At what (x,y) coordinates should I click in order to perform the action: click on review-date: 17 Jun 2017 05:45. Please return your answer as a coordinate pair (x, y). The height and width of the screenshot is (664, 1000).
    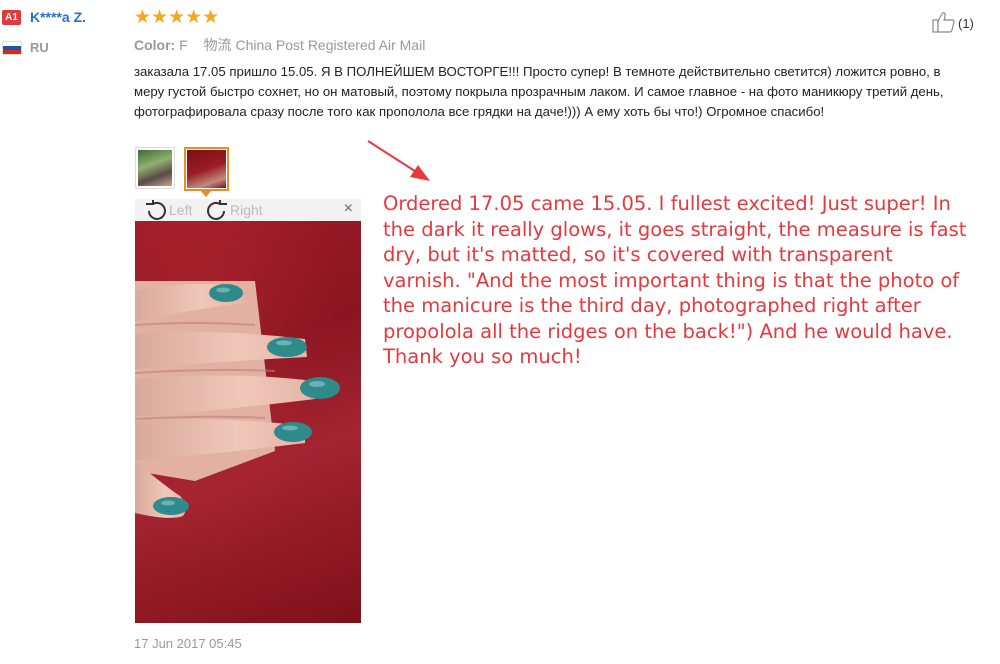
    Looking at the image, I should click on (188, 643).